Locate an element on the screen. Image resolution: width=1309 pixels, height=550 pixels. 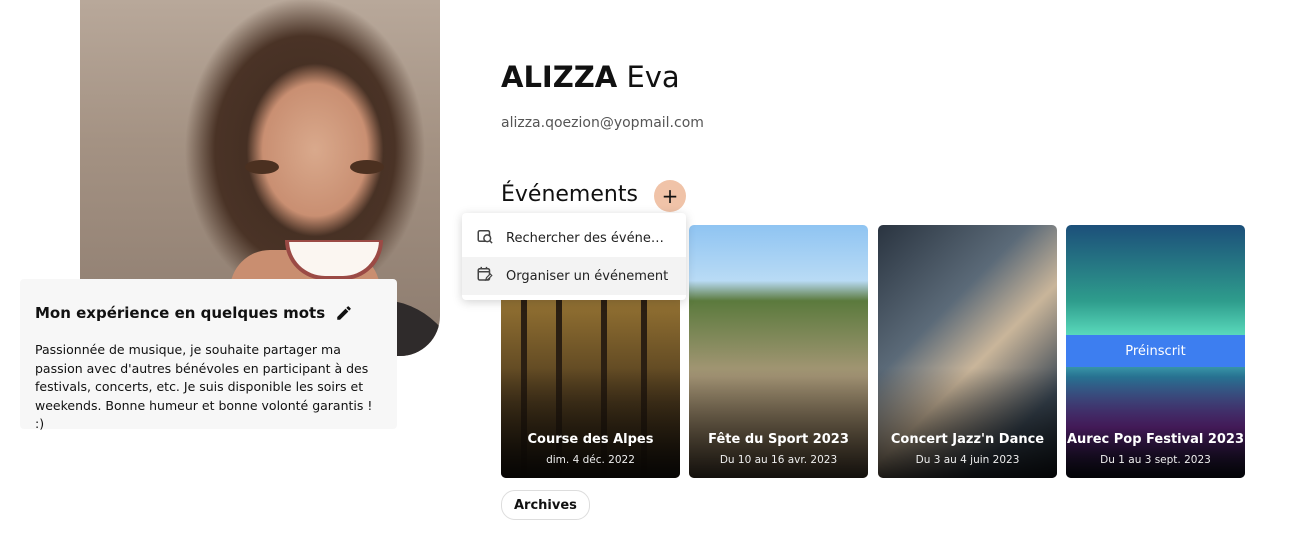
event-card: Fête du Sport 2023 Du 10 au 16 avr. 2023 is located at coordinates (778, 351).